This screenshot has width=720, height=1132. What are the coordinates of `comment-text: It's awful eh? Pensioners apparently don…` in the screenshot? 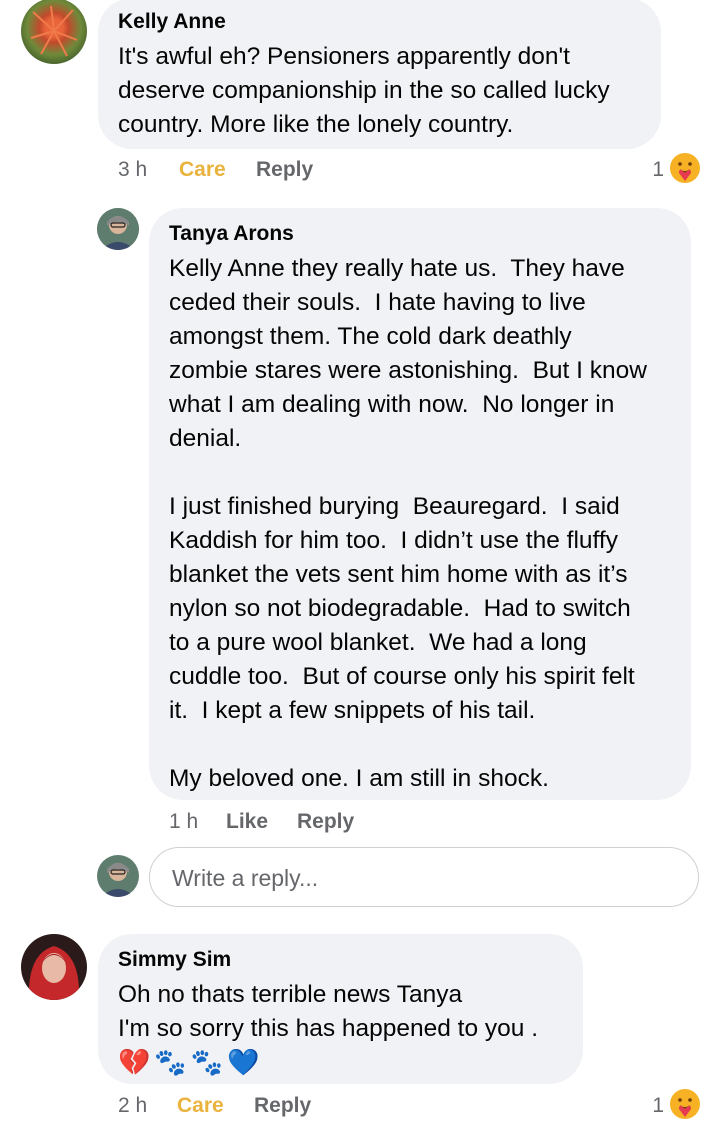 It's located at (364, 90).